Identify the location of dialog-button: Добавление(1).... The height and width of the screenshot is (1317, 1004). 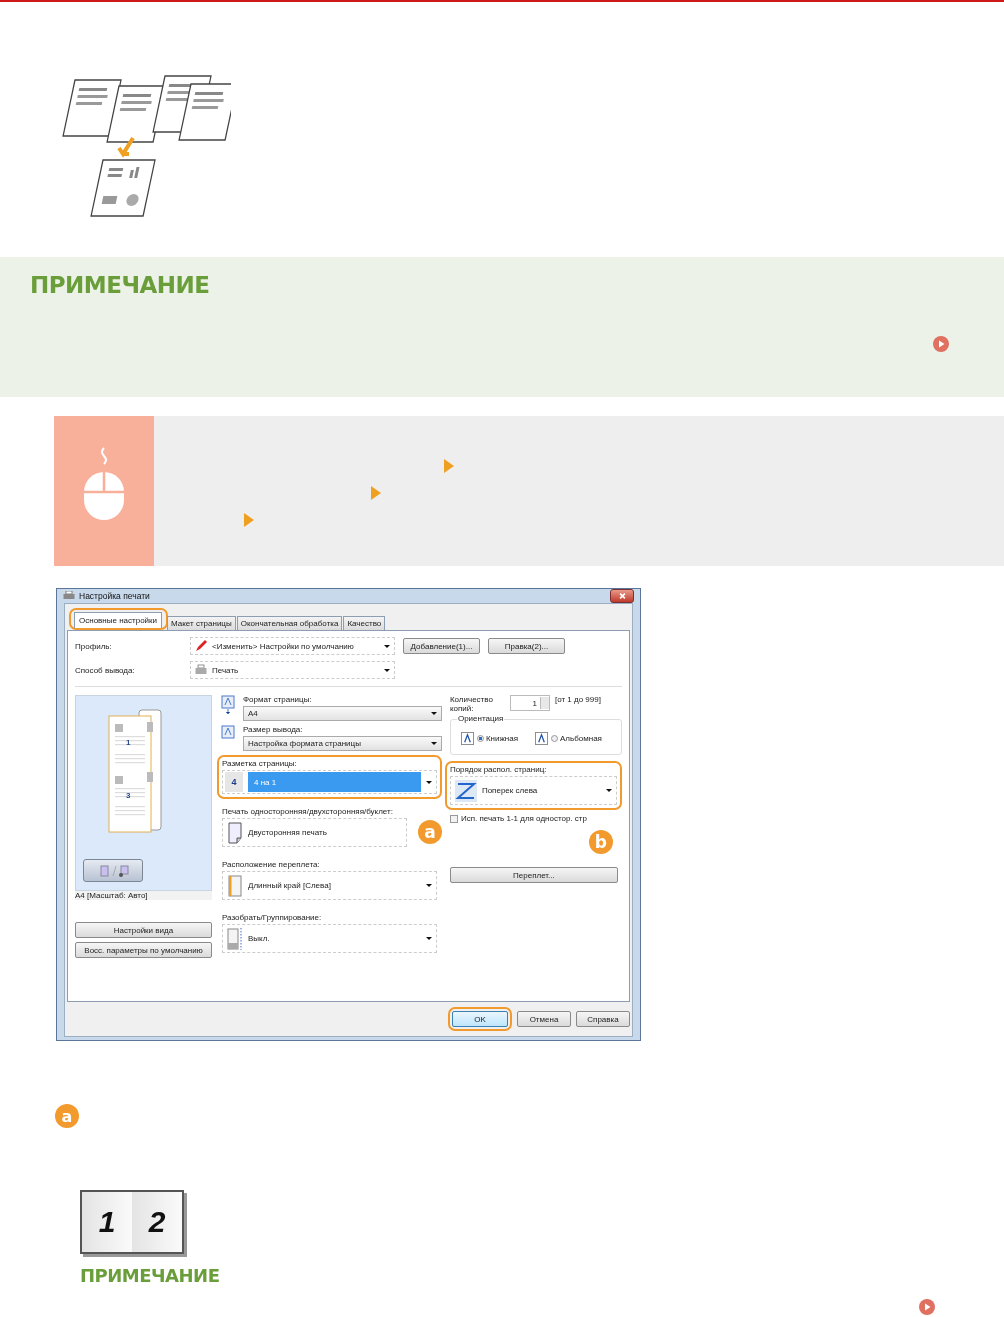
(441, 646).